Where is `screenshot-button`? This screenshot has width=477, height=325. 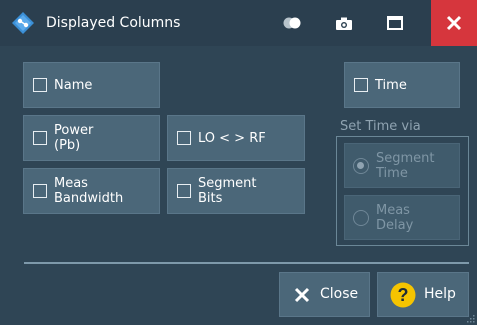 screenshot-button is located at coordinates (344, 23).